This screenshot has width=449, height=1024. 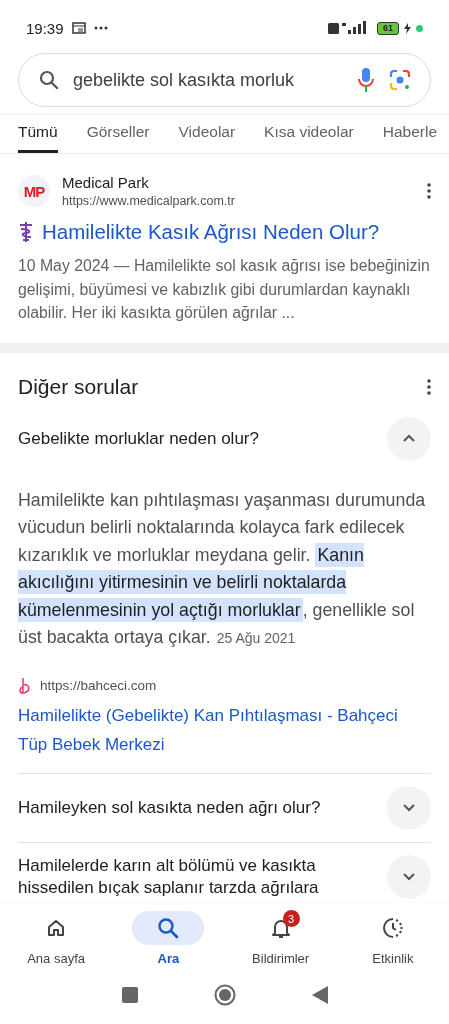 What do you see at coordinates (56, 928) in the screenshot?
I see `home-icon` at bounding box center [56, 928].